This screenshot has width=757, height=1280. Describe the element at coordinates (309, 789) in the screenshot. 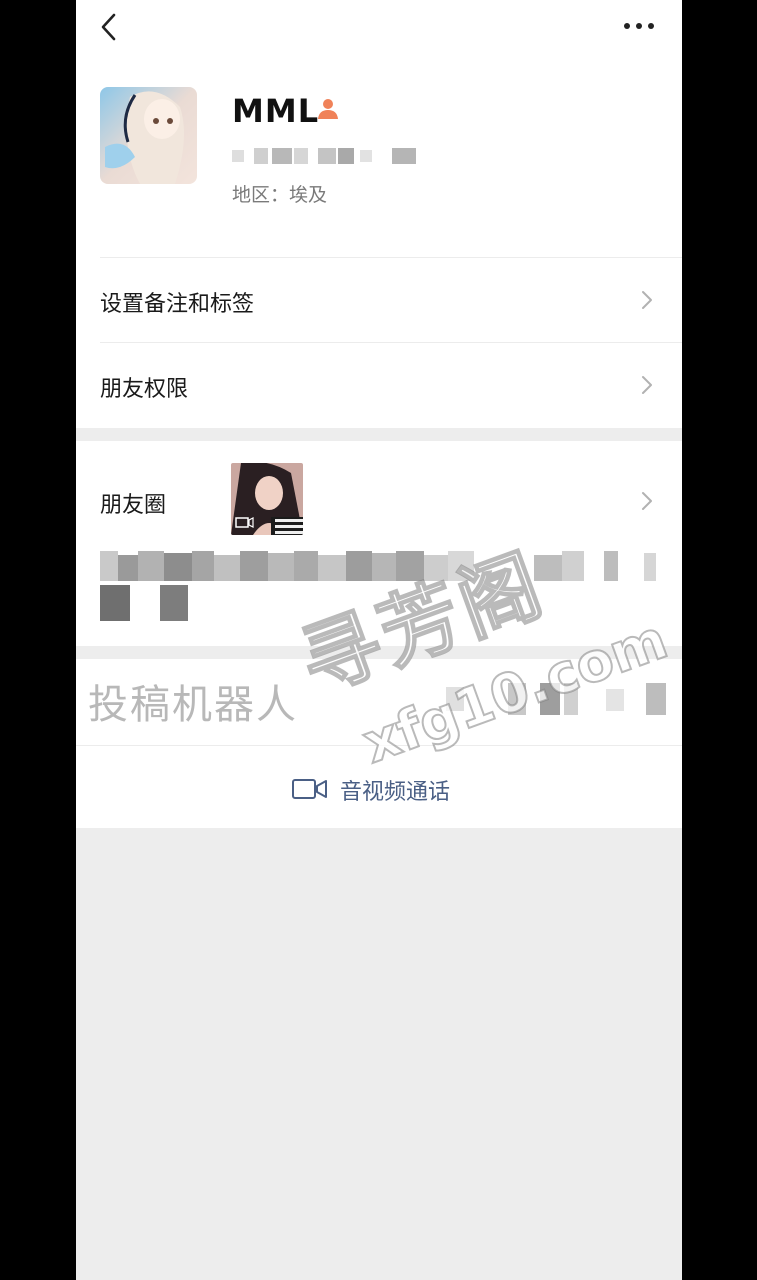

I see `video-camera-icon` at that location.